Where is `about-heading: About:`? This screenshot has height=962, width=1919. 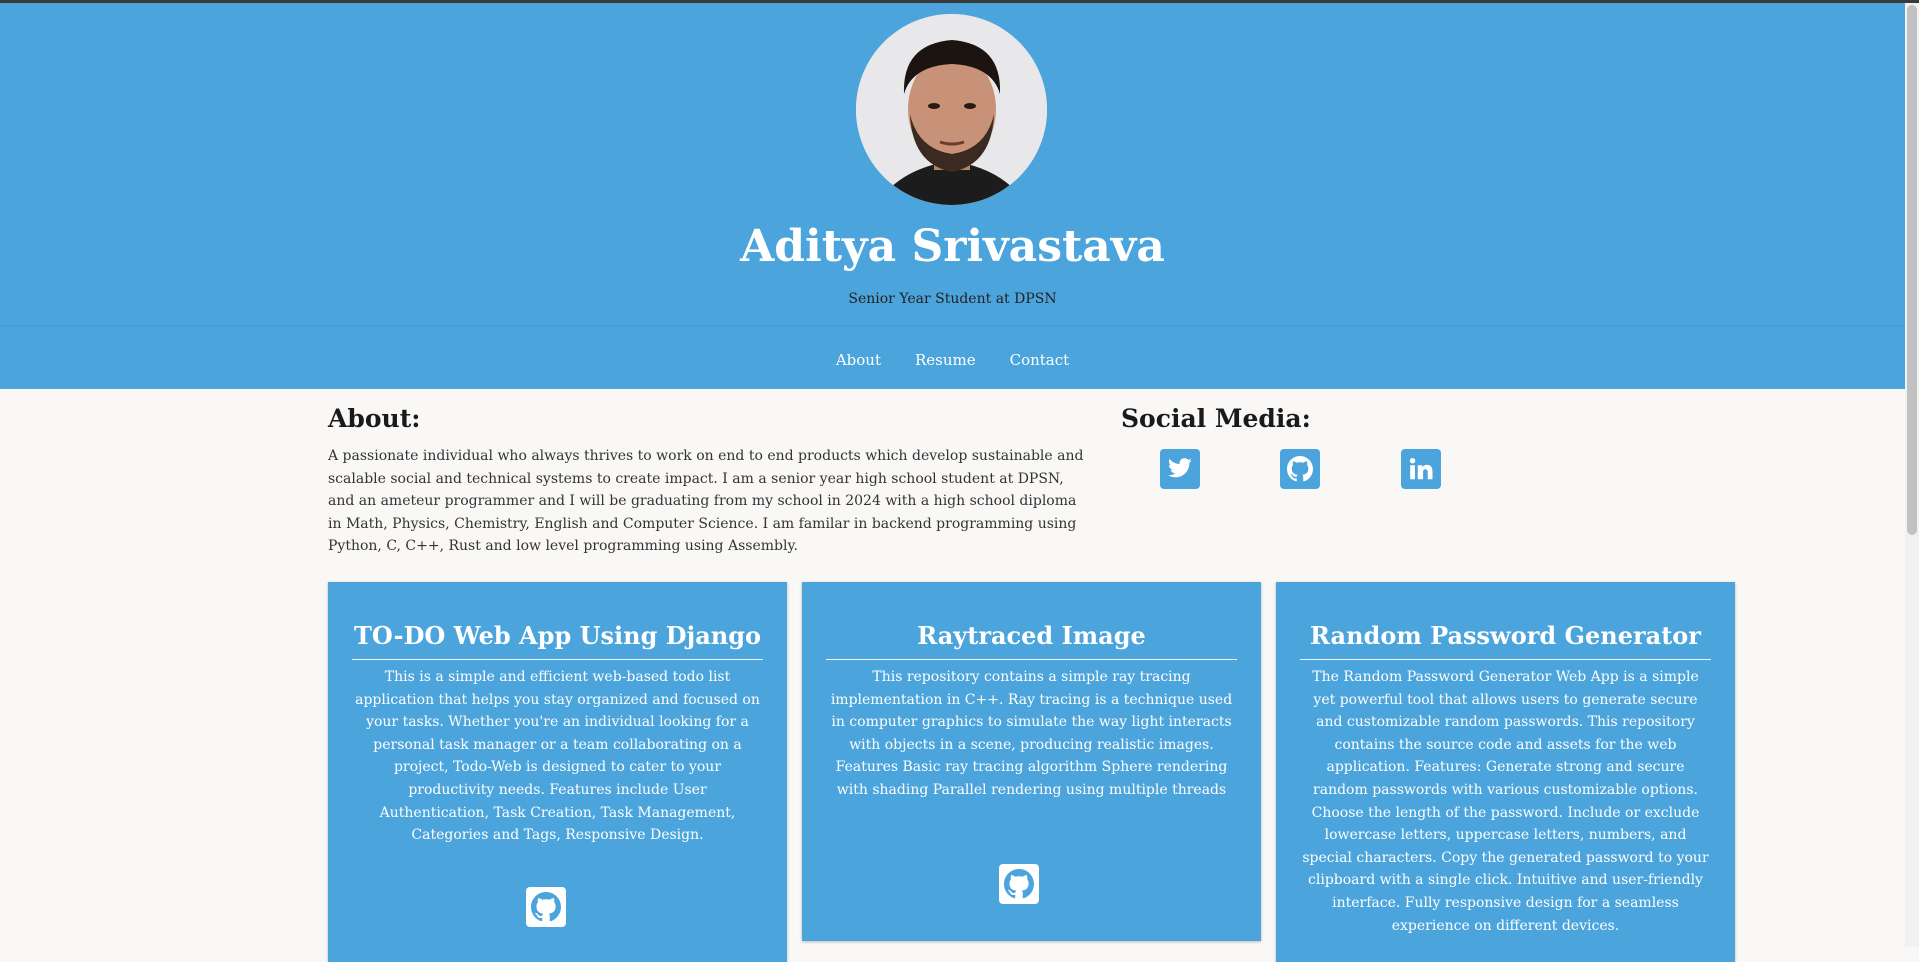 about-heading: About: is located at coordinates (374, 418).